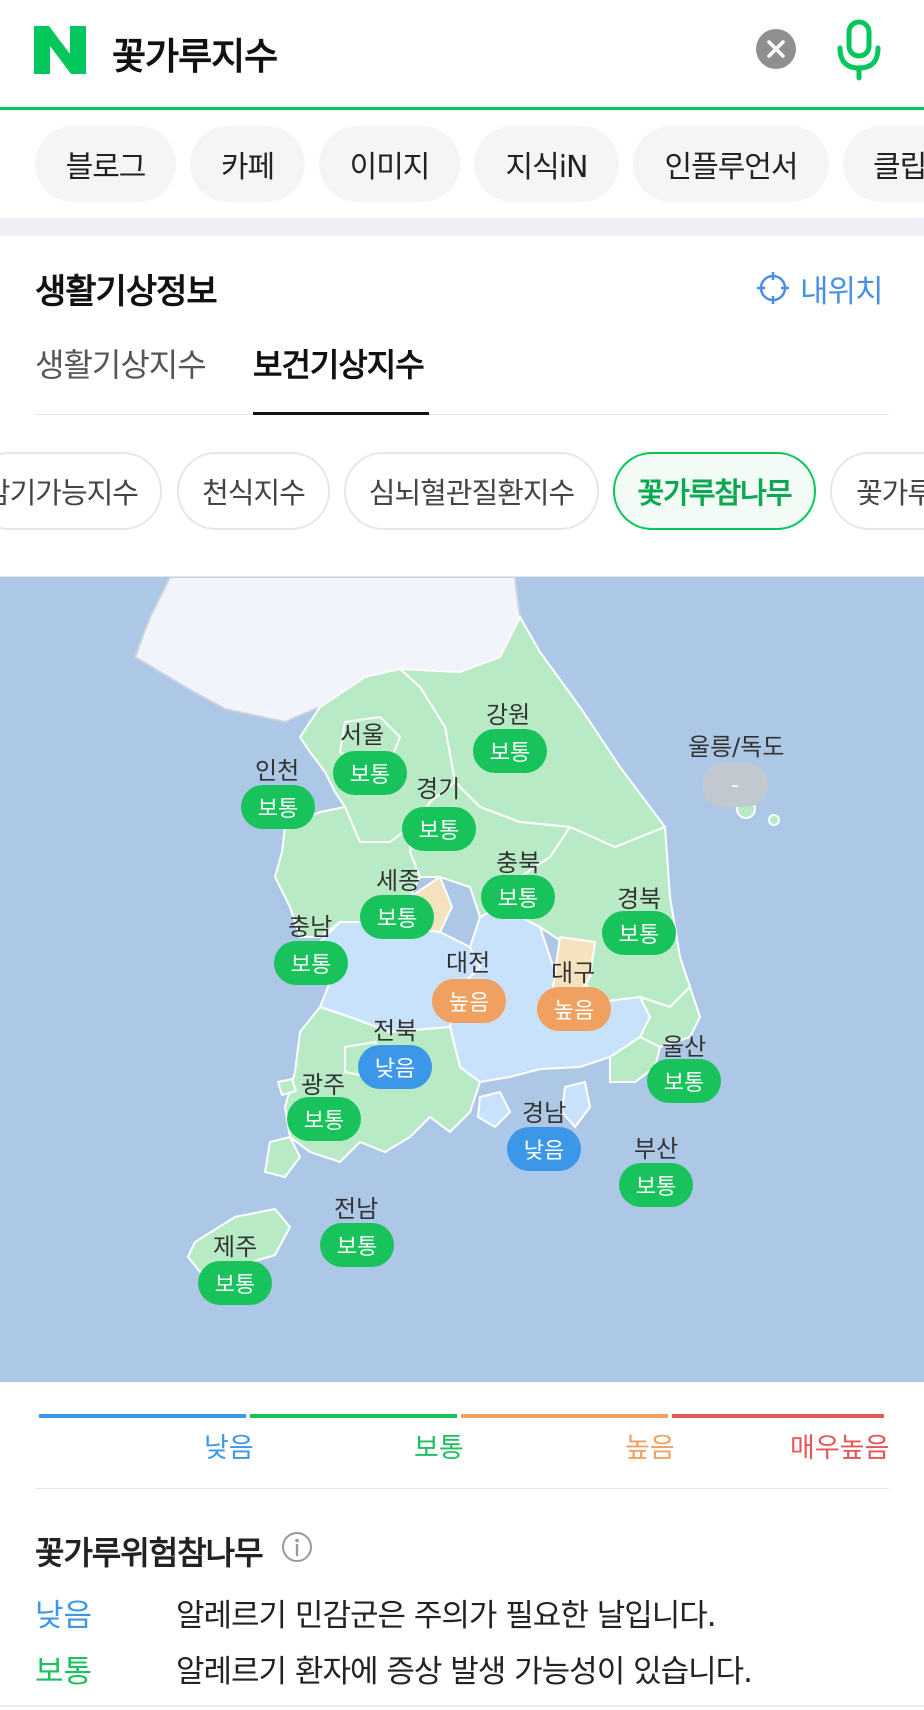 This screenshot has height=1710, width=924. I want to click on legend-label-high: 높음, so click(650, 1448).